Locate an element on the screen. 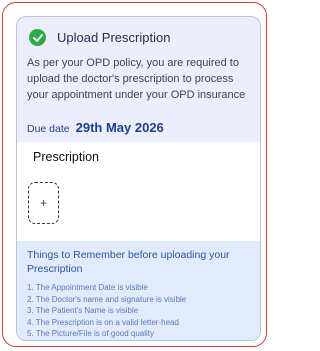 The image size is (320, 351). due-date-label: Due date is located at coordinates (48, 129).